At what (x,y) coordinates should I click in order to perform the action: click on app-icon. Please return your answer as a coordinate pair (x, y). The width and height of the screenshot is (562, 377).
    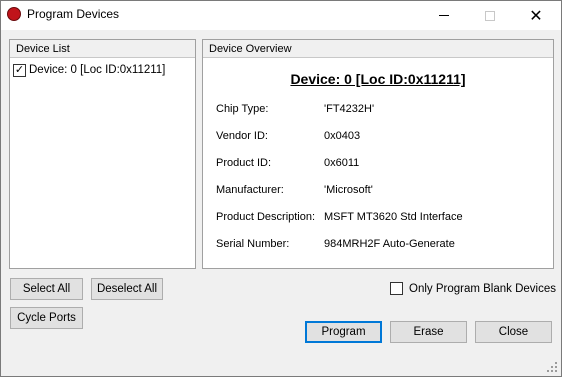
    Looking at the image, I should click on (14, 14).